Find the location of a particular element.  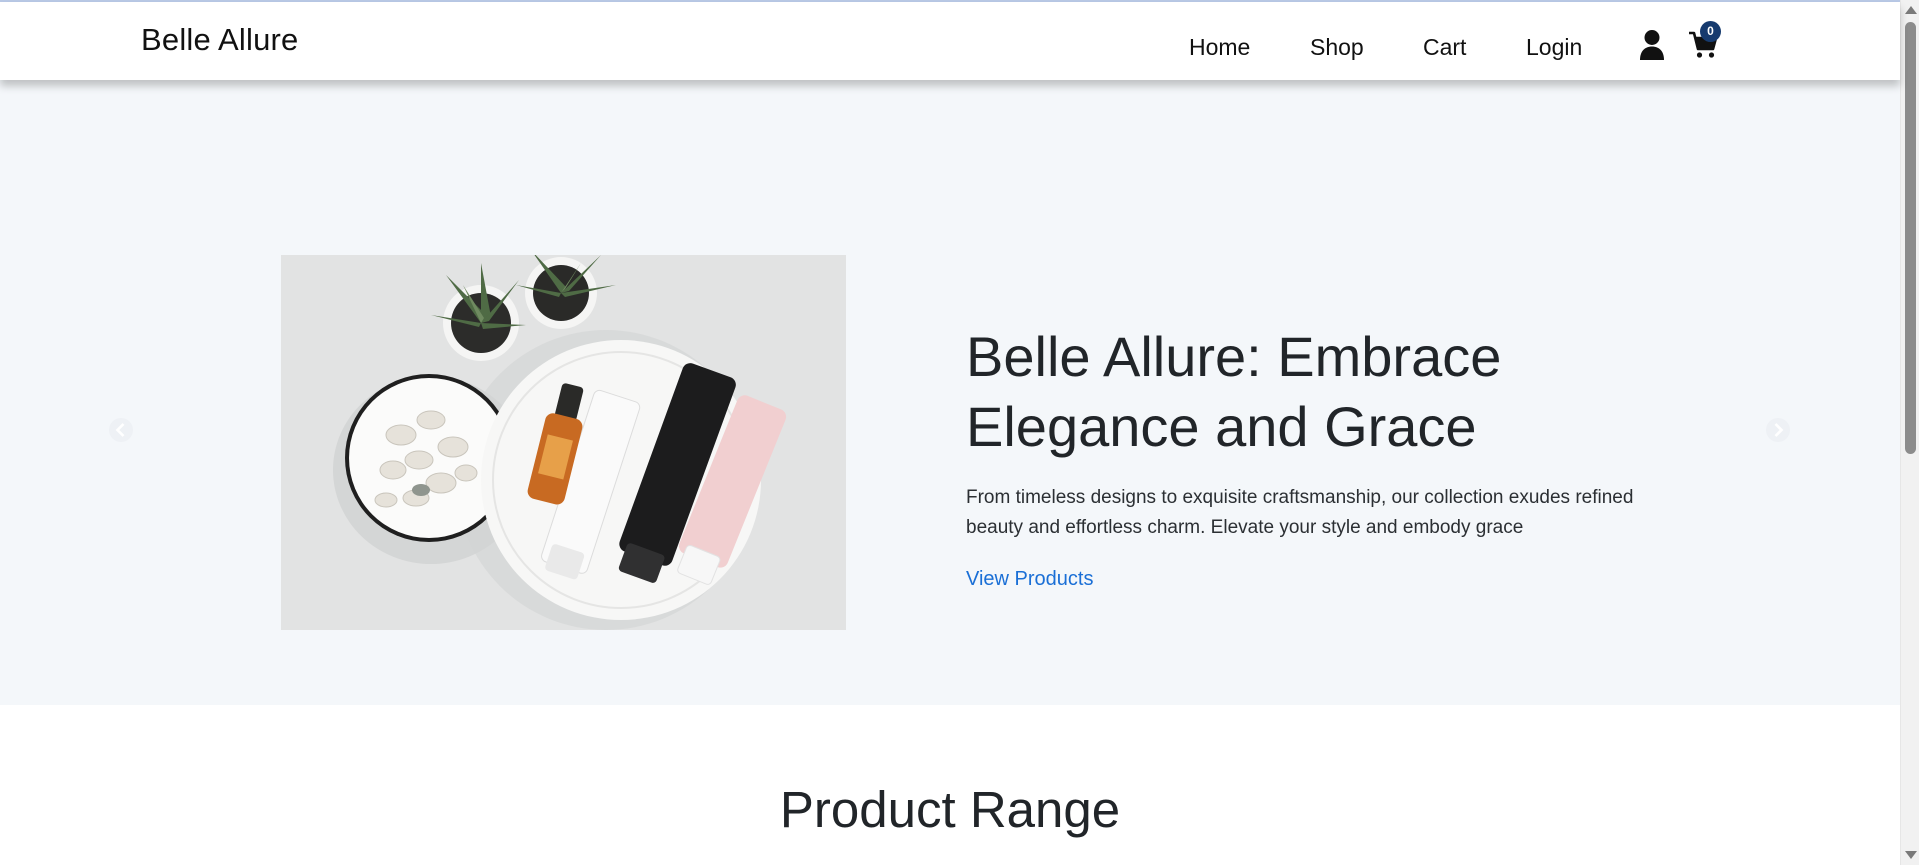

chevron-left-icon is located at coordinates (121, 430).